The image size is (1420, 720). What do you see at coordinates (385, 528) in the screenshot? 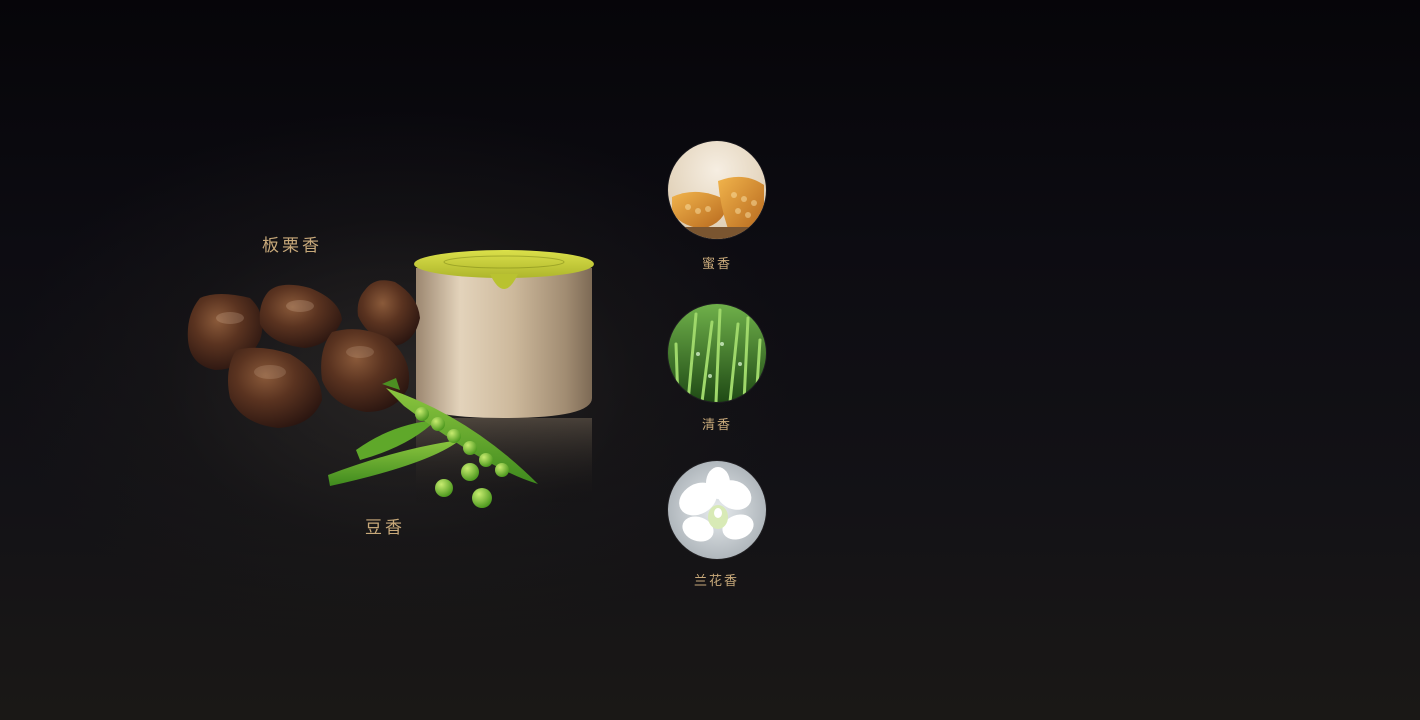
I see `pea-aroma-label: 豆香` at bounding box center [385, 528].